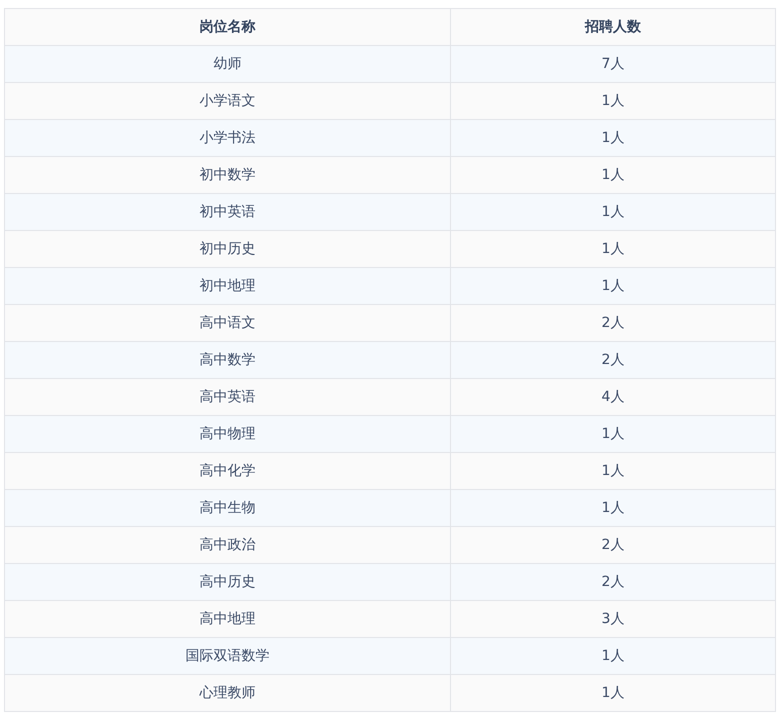  Describe the element at coordinates (227, 545) in the screenshot. I see `table-cell: 高中政治` at that location.